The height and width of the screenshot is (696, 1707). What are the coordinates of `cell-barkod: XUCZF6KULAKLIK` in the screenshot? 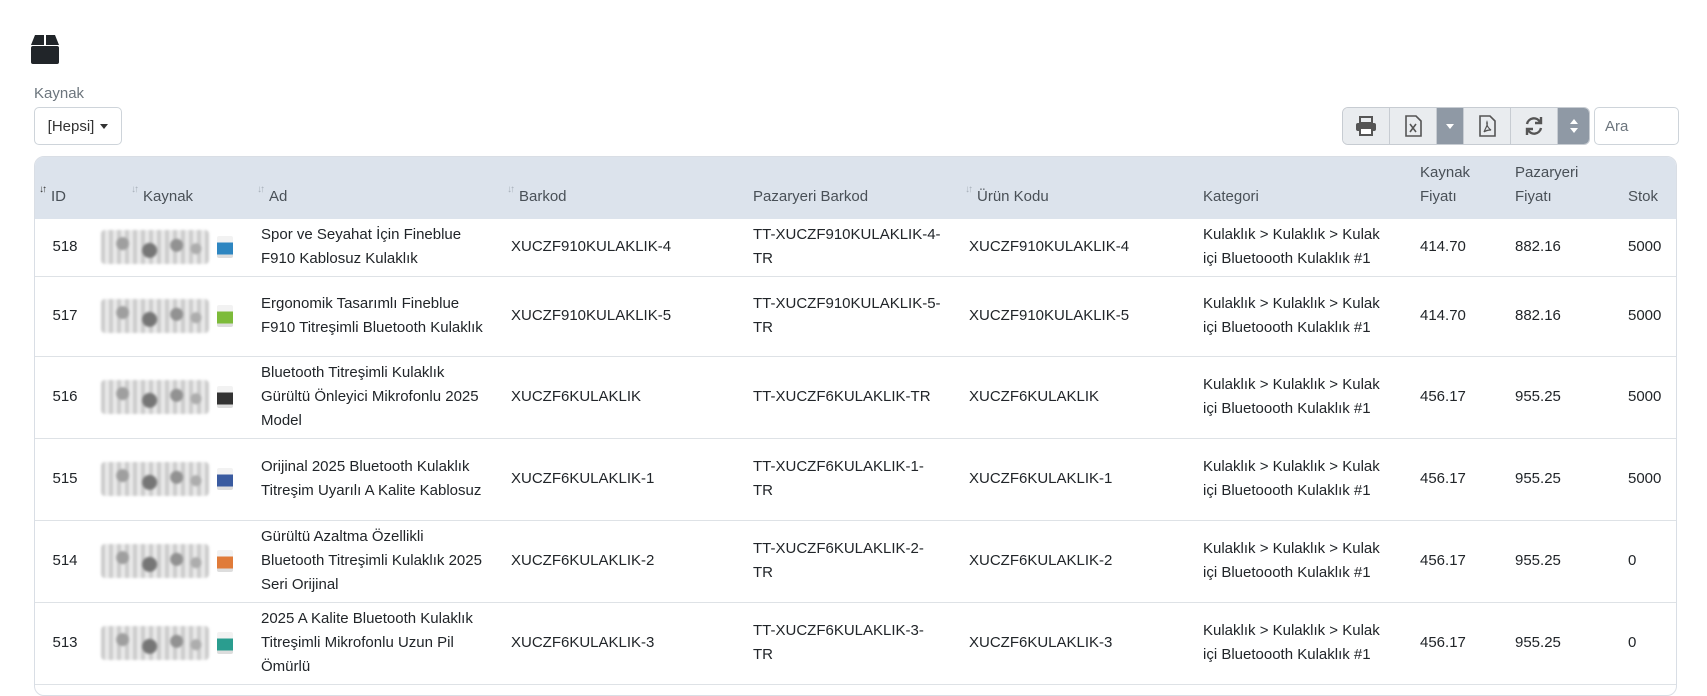 It's located at (576, 396).